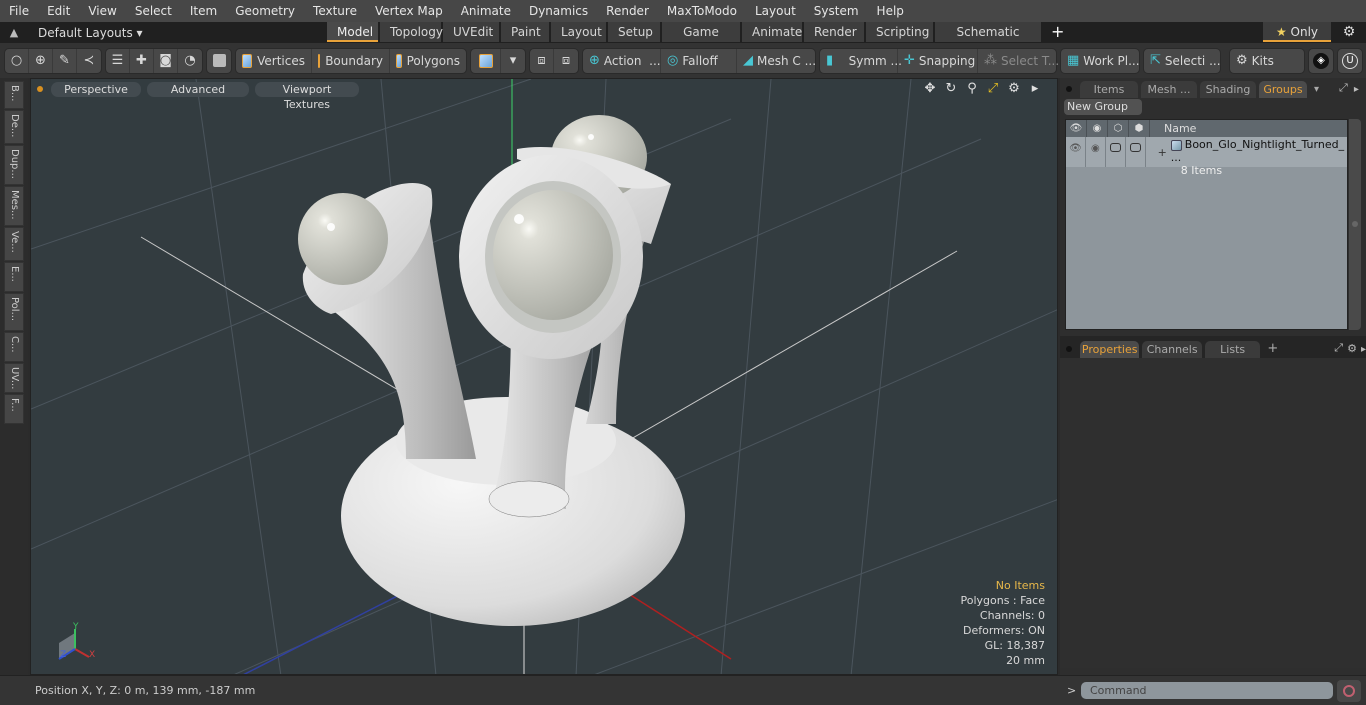  Describe the element at coordinates (351, 60) in the screenshot. I see `boundary-button: Boundary` at that location.